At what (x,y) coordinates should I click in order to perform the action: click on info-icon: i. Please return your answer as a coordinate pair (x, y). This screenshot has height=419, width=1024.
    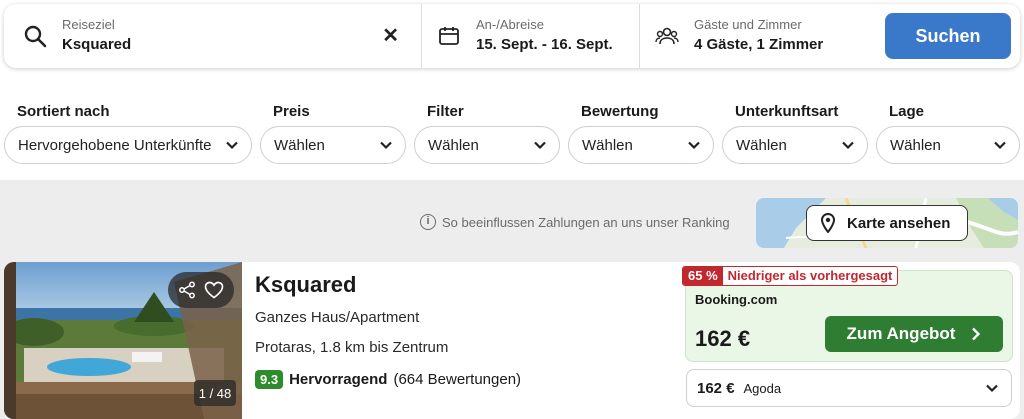
    Looking at the image, I should click on (428, 222).